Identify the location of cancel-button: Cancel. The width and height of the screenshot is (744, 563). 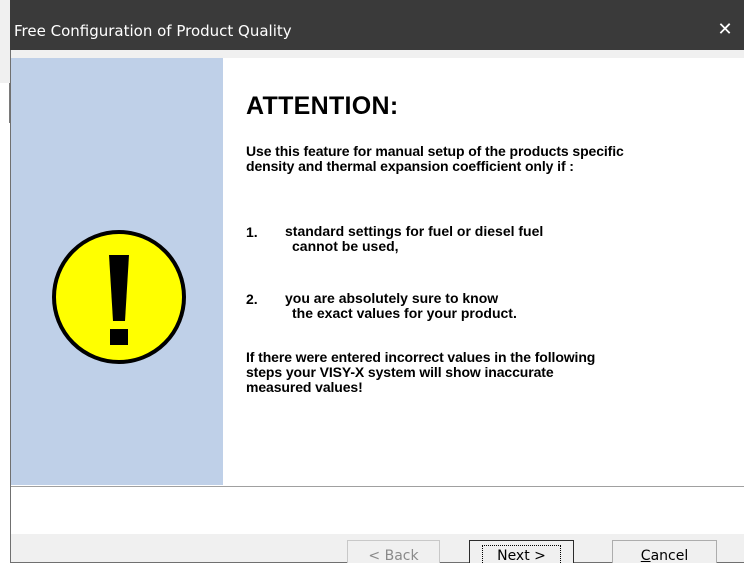
(664, 551).